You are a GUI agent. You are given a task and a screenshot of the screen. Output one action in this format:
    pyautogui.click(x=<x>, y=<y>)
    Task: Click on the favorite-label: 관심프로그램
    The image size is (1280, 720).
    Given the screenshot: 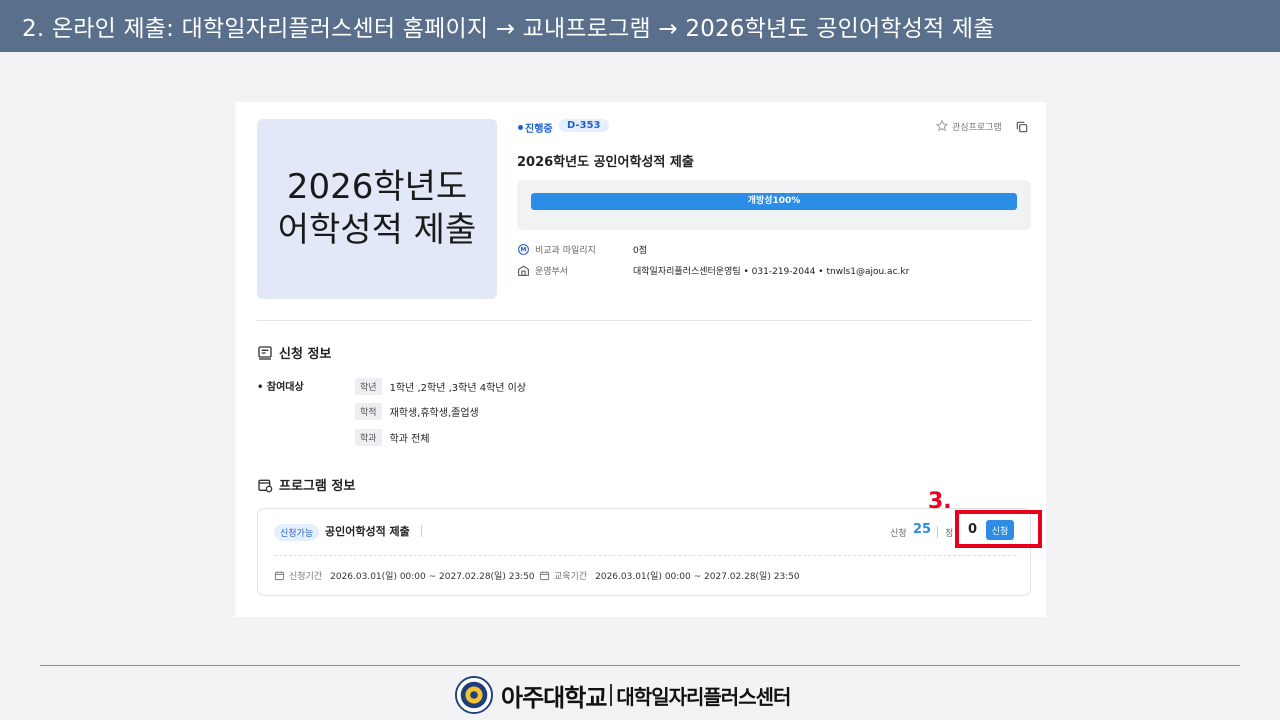 What is the action you would take?
    pyautogui.click(x=977, y=127)
    